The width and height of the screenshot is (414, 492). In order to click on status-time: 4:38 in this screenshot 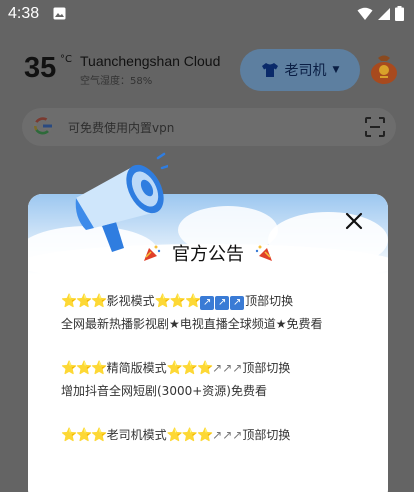, I will do `click(24, 13)`.